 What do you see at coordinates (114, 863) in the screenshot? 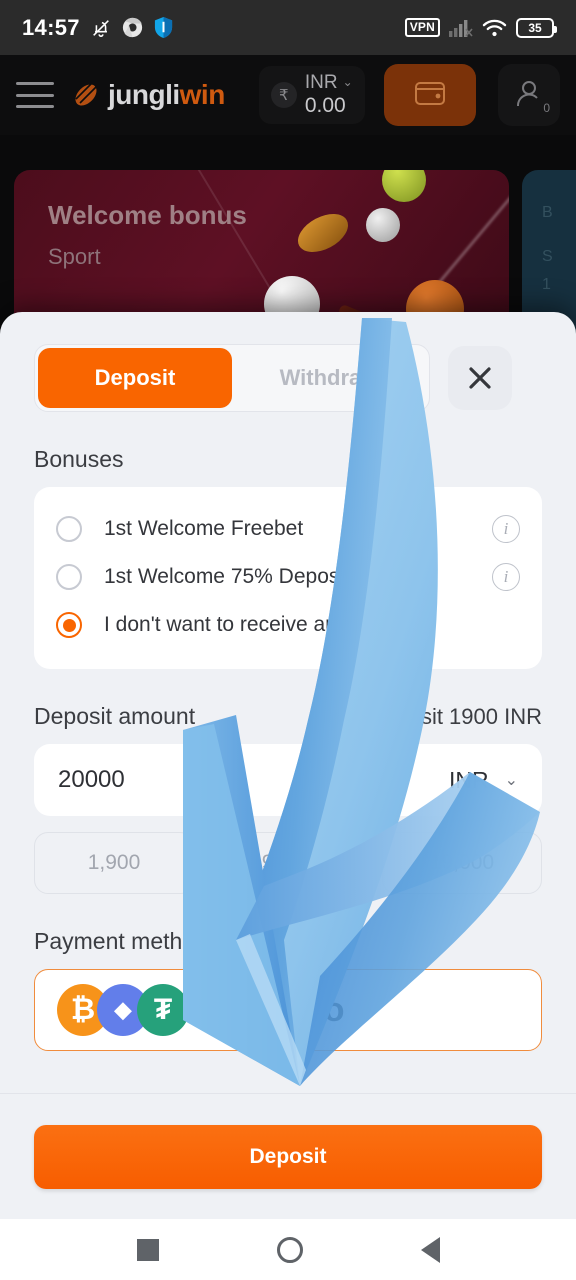
I see `quick-amount-1: 1,900` at bounding box center [114, 863].